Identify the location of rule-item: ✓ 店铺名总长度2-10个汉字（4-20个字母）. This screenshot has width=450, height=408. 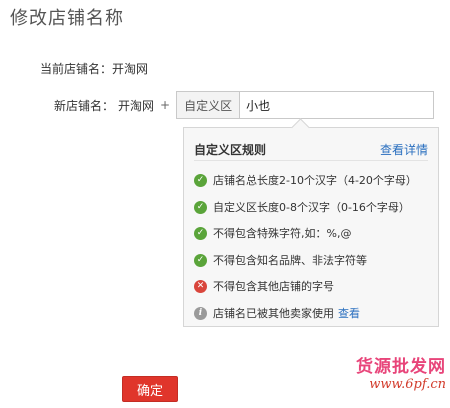
(305, 180).